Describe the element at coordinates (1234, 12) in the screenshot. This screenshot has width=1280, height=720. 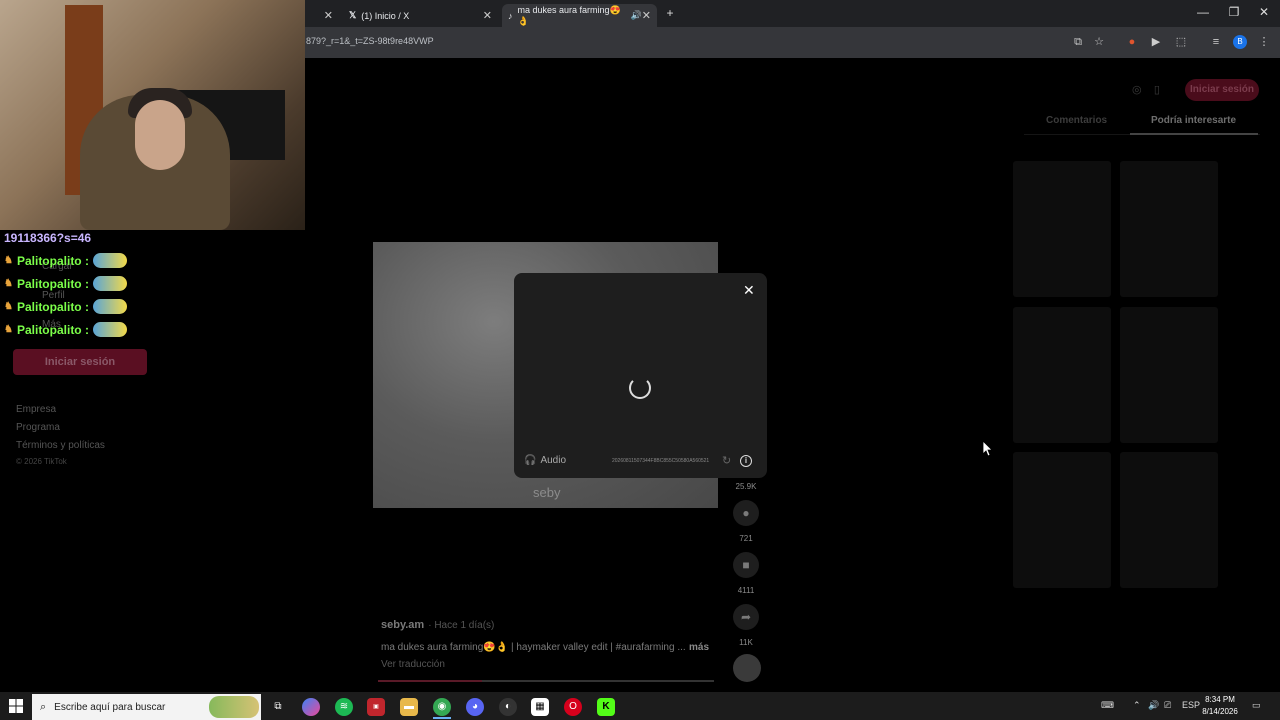
I see `restore-button: ❐` at that location.